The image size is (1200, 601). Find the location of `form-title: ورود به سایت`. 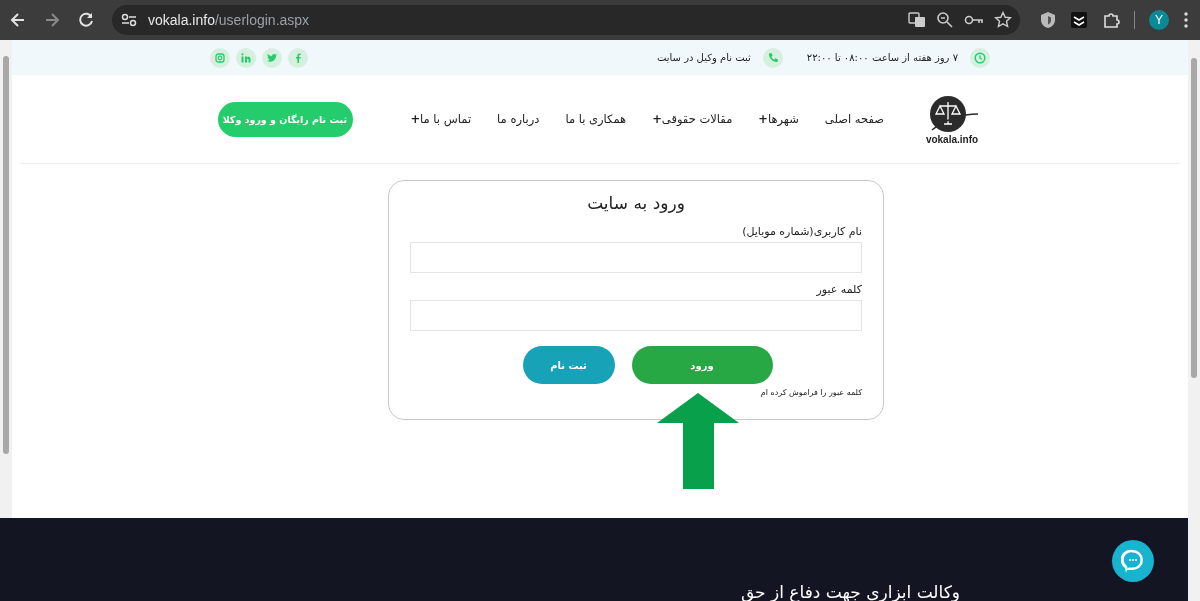

form-title: ورود به سایت is located at coordinates (636, 203).